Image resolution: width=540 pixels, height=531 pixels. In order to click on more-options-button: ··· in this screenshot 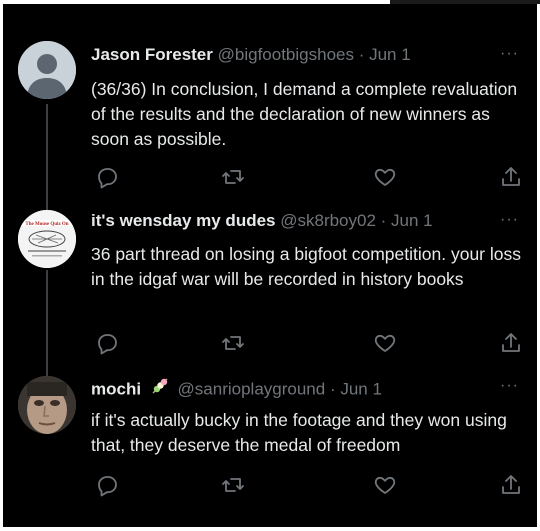, I will do `click(509, 386)`.